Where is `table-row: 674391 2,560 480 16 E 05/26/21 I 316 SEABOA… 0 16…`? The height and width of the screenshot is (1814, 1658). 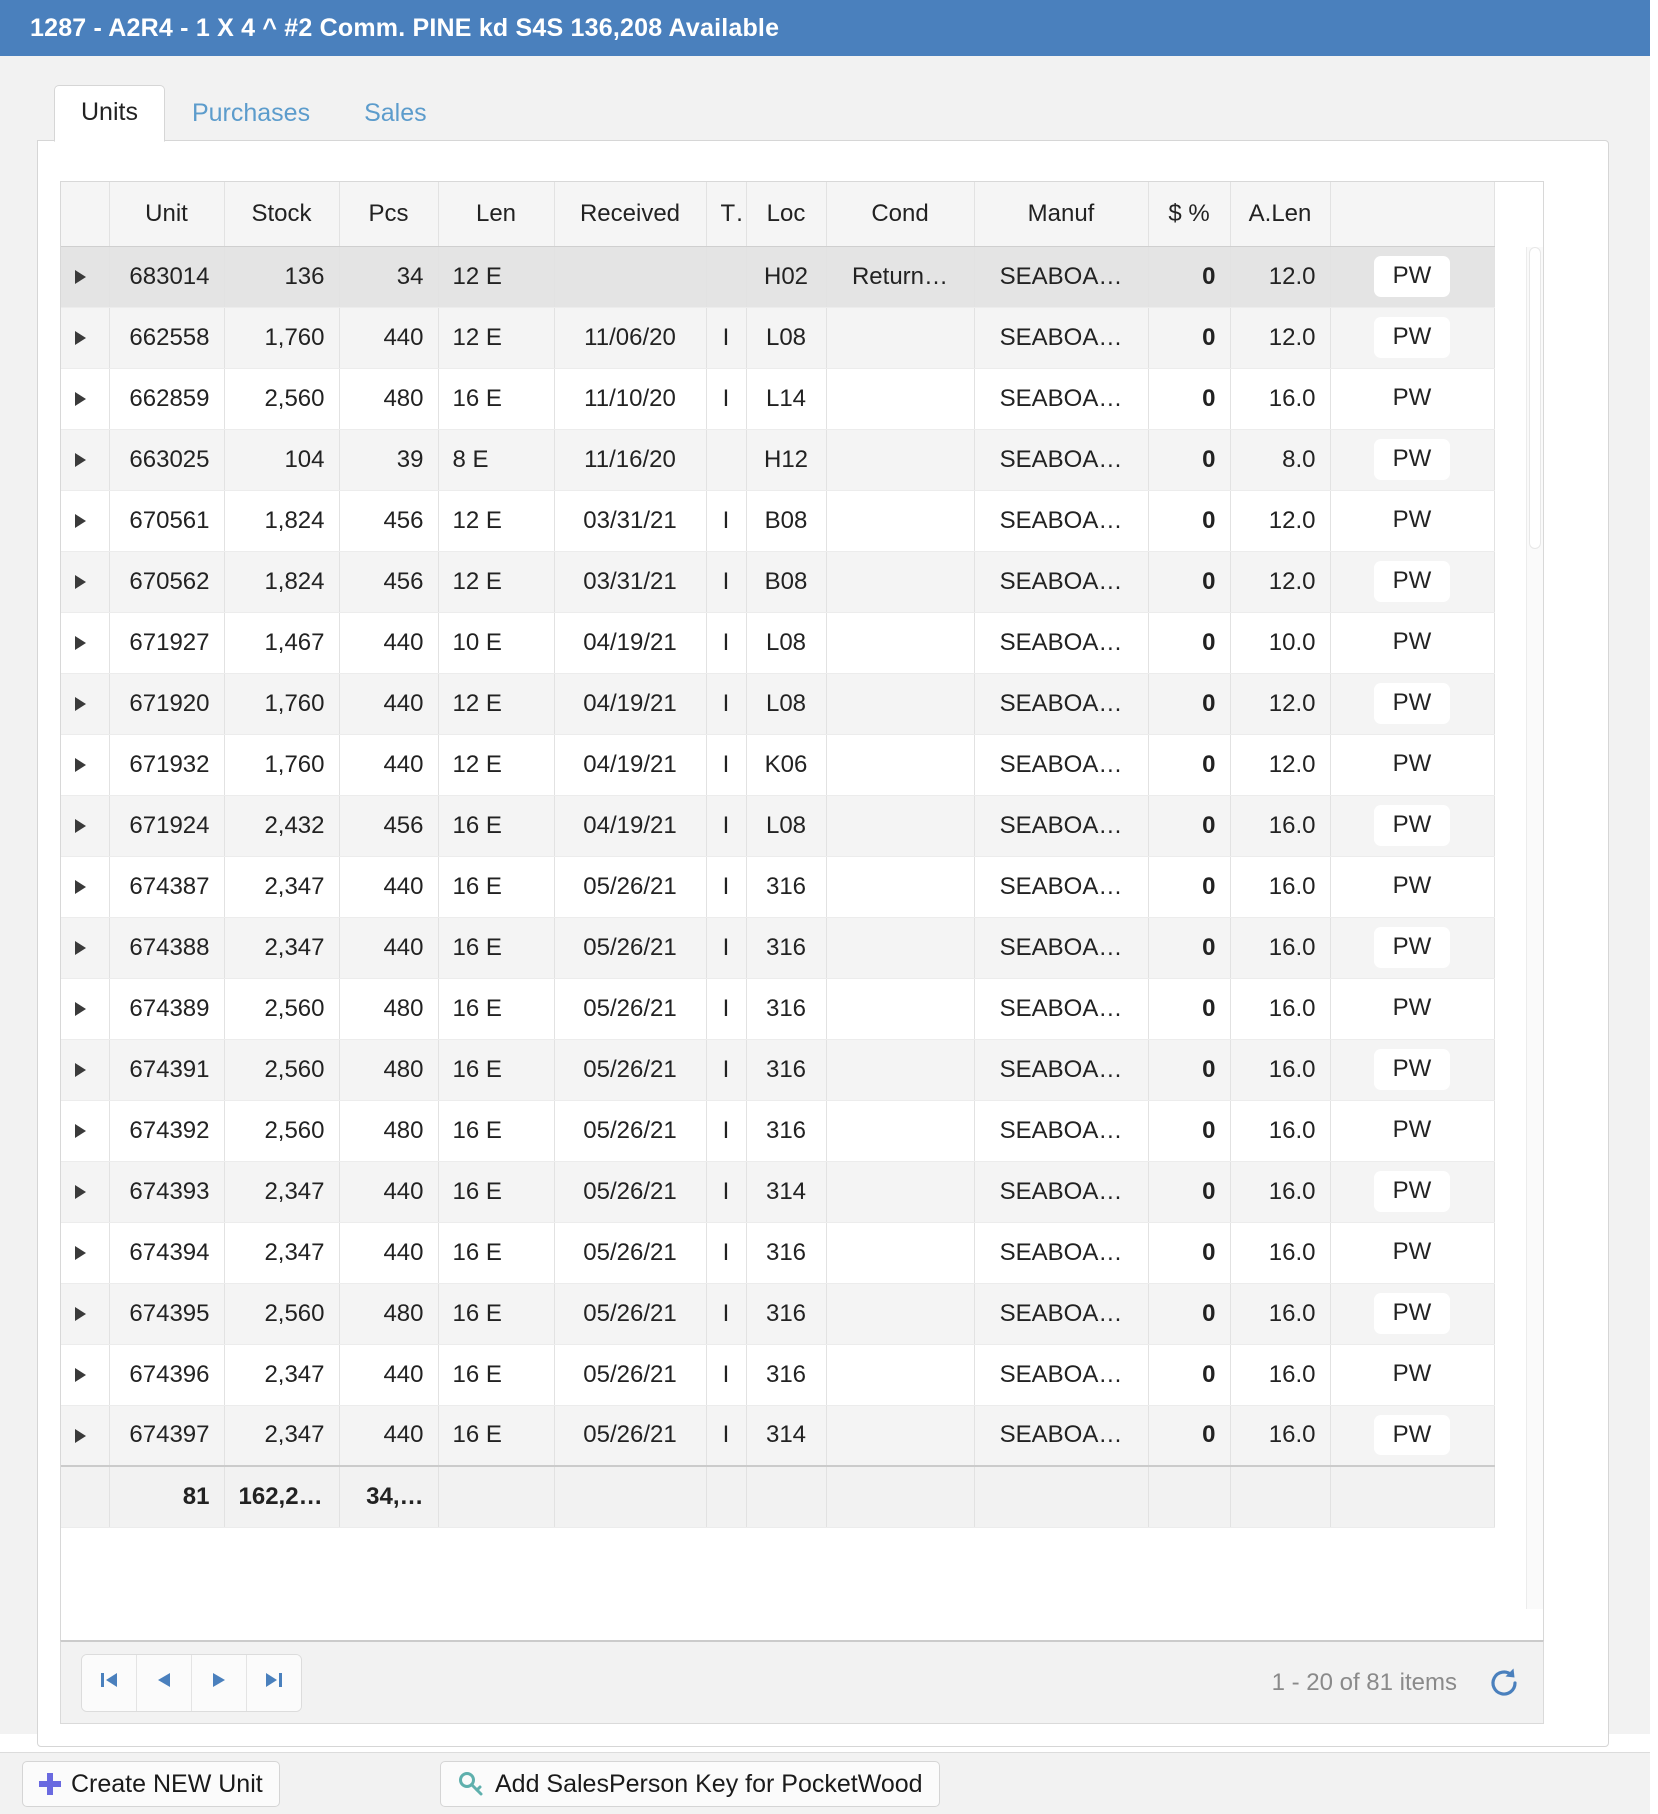
table-row: 674391 2,560 480 16 E 05/26/21 I 316 SEABOA… 0 16… is located at coordinates (778, 1070).